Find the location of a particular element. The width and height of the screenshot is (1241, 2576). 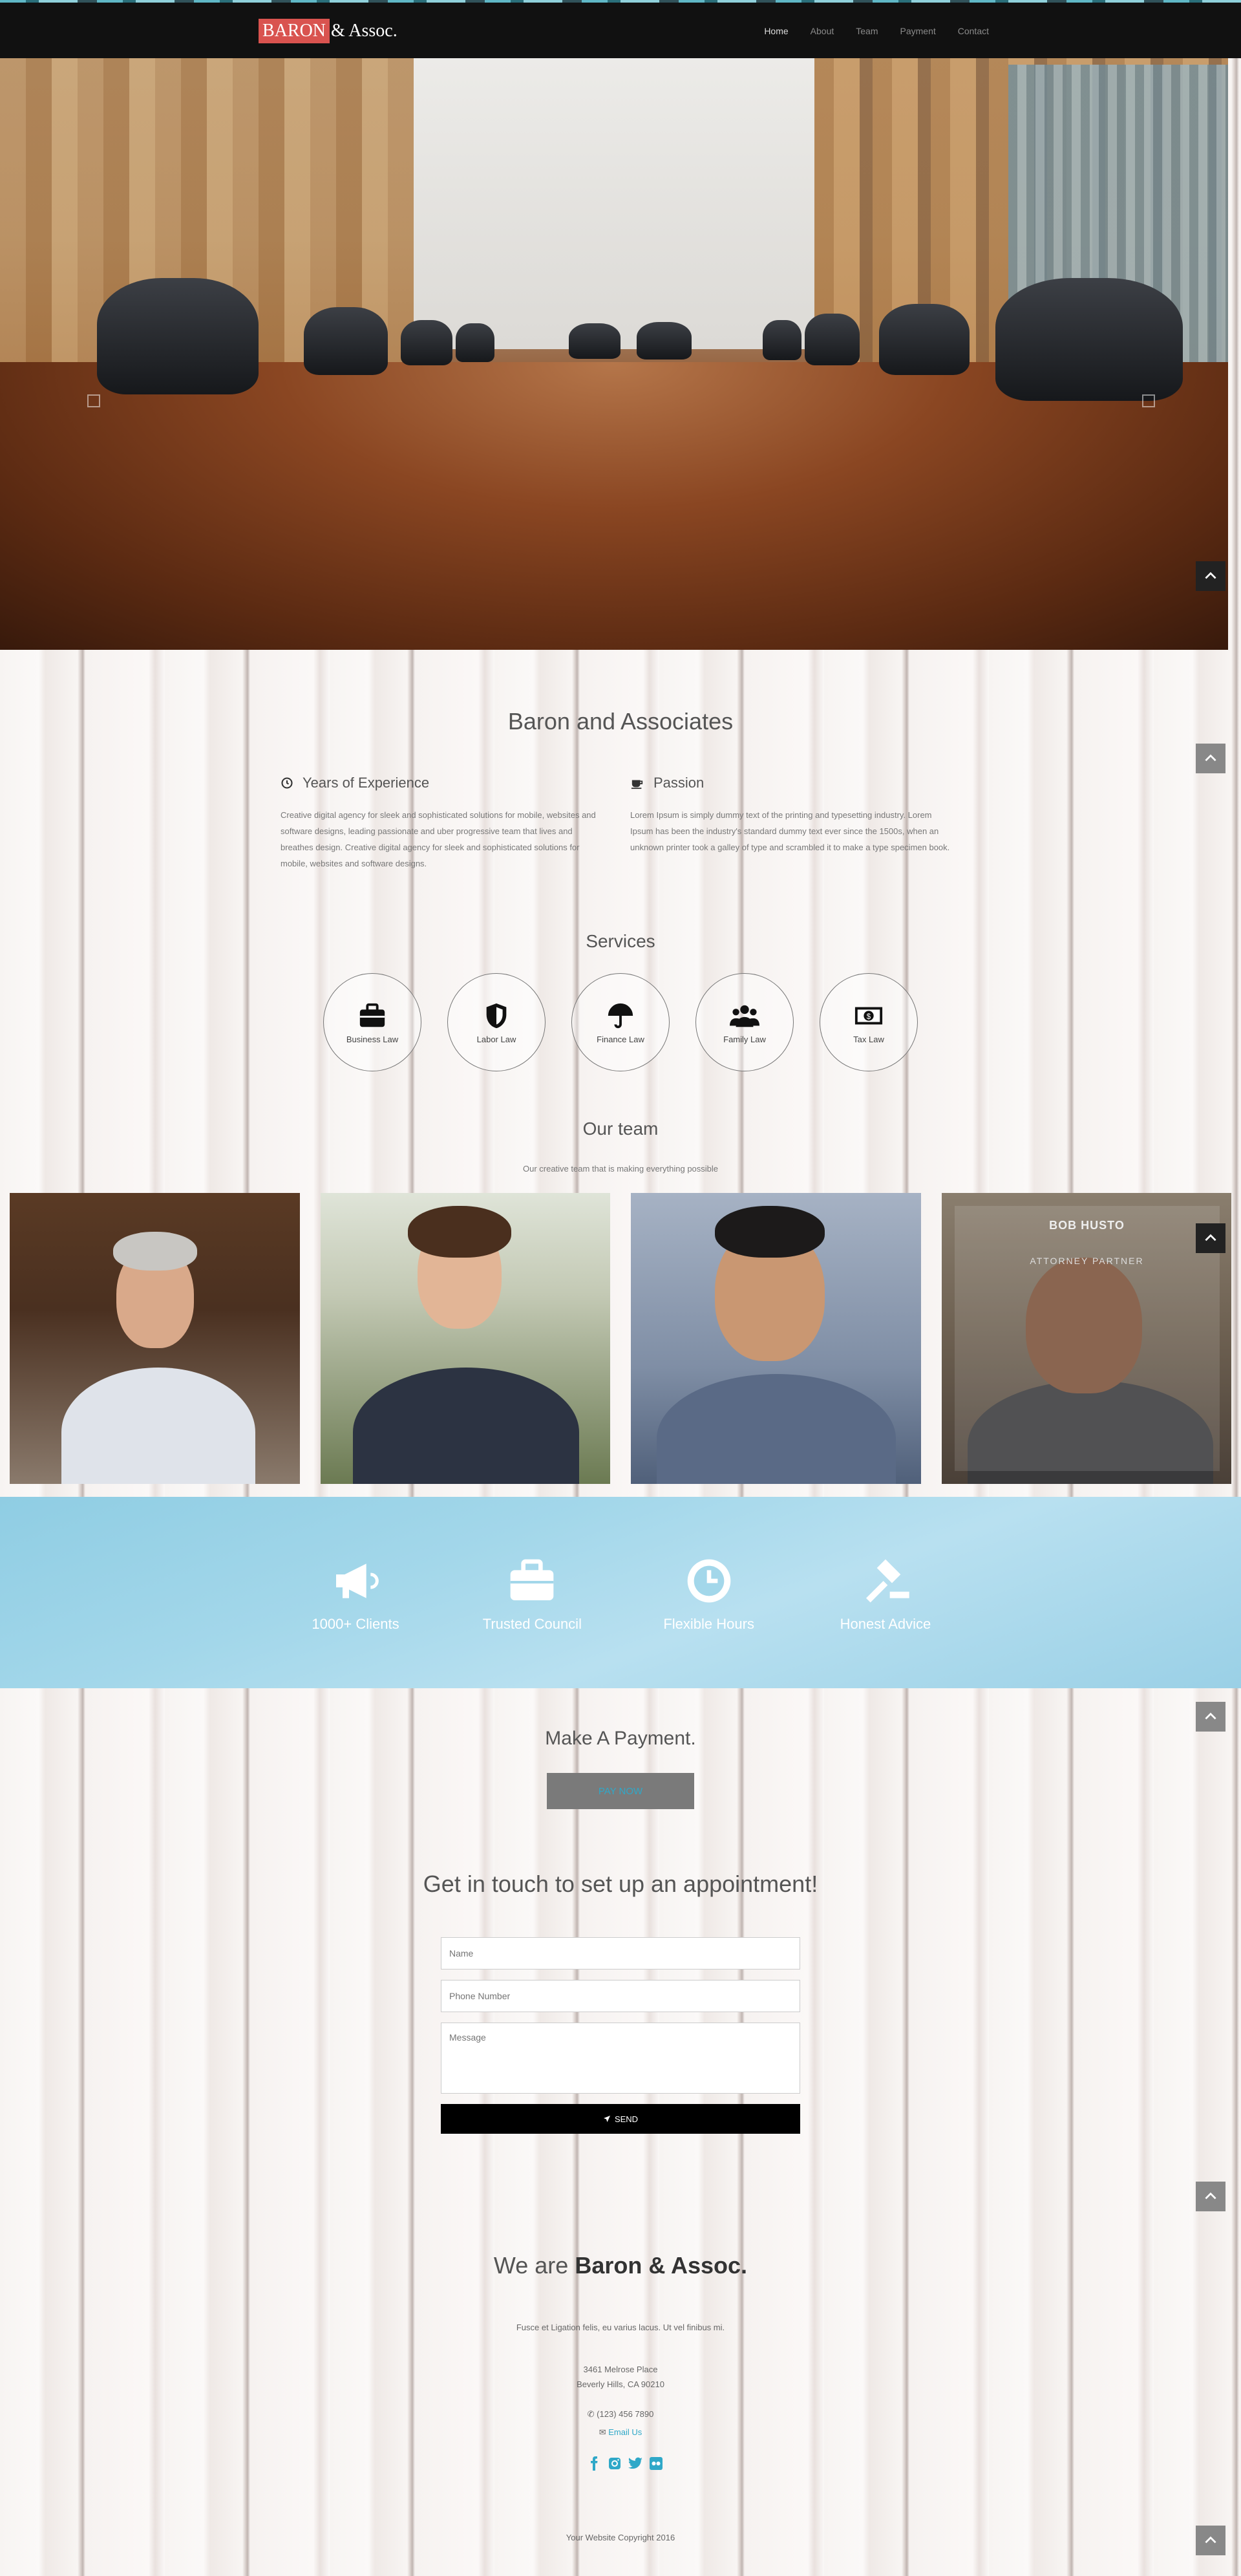

nav-home: Home is located at coordinates (776, 31).